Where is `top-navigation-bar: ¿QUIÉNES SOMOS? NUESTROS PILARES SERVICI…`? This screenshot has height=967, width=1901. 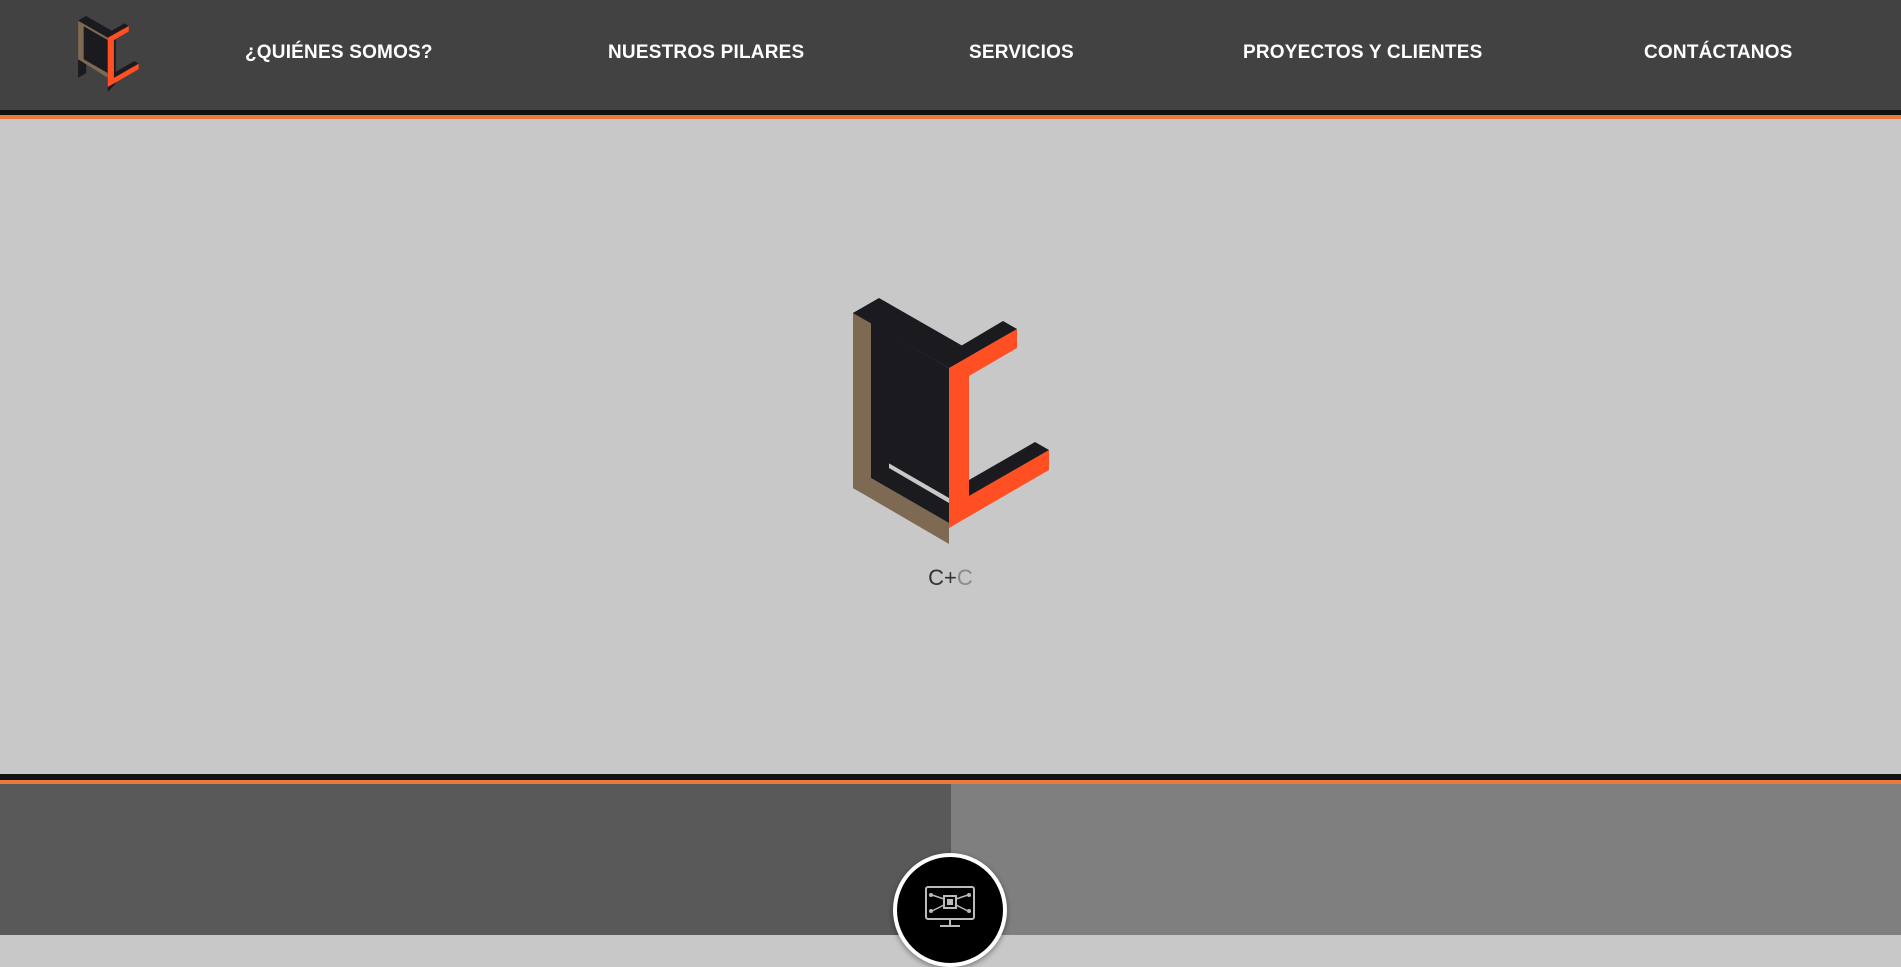
top-navigation-bar: ¿QUIÉNES SOMOS? NUESTROS PILARES SERVICI… is located at coordinates (950, 55).